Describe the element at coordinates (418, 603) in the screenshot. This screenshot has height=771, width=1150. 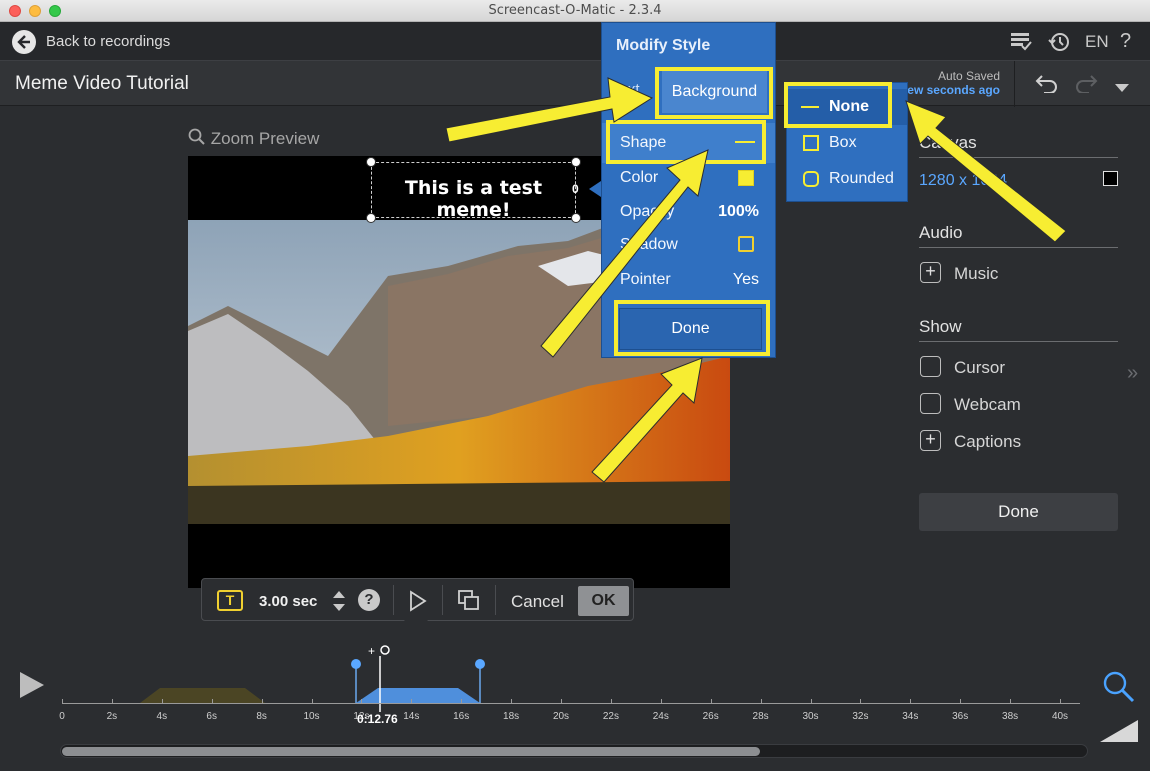
I see `play-preview-icon` at that location.